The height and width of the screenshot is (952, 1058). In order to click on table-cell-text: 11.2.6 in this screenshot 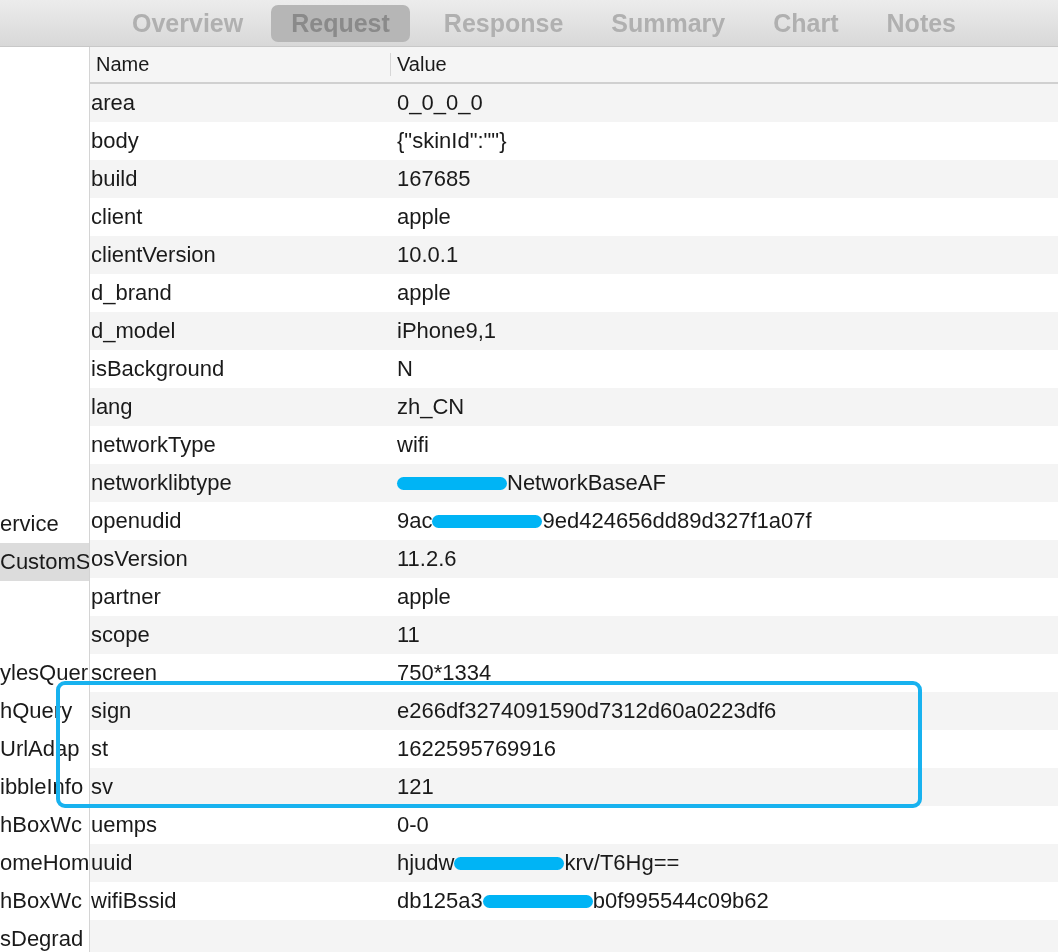, I will do `click(426, 559)`.